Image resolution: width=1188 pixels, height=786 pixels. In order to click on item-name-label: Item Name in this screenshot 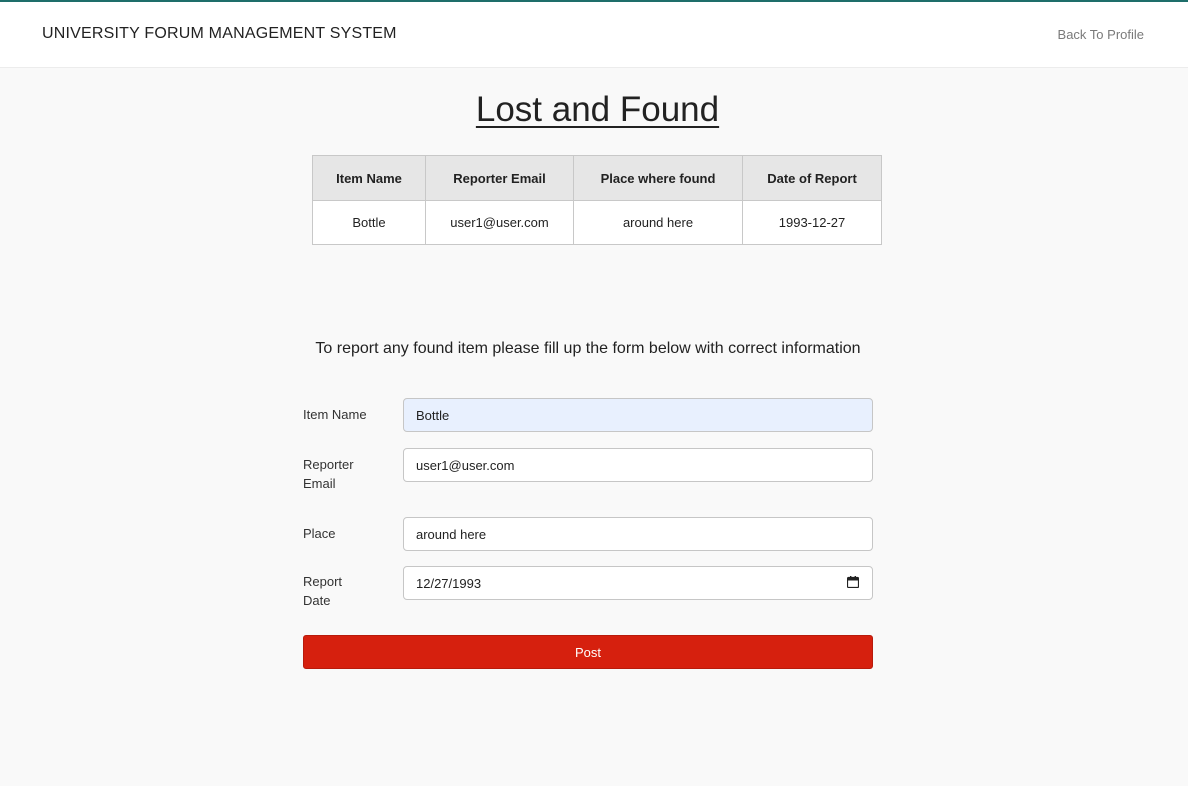, I will do `click(335, 414)`.